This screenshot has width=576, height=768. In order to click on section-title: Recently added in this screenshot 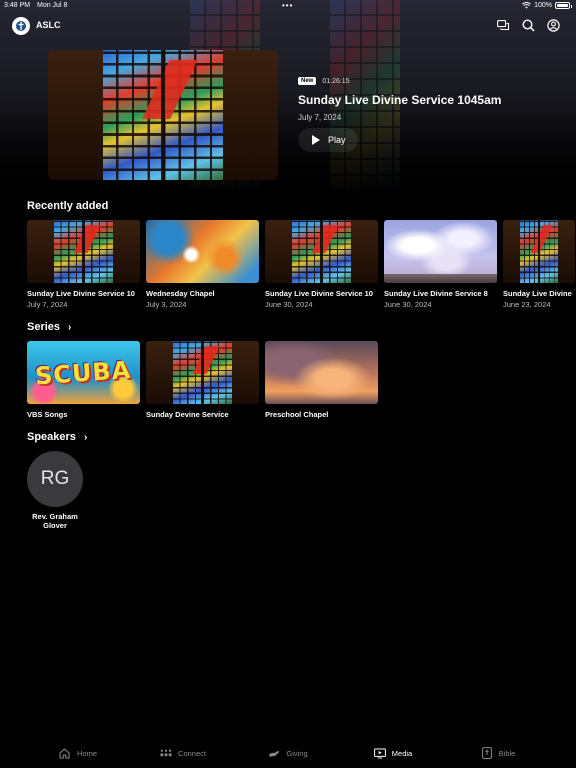, I will do `click(68, 206)`.